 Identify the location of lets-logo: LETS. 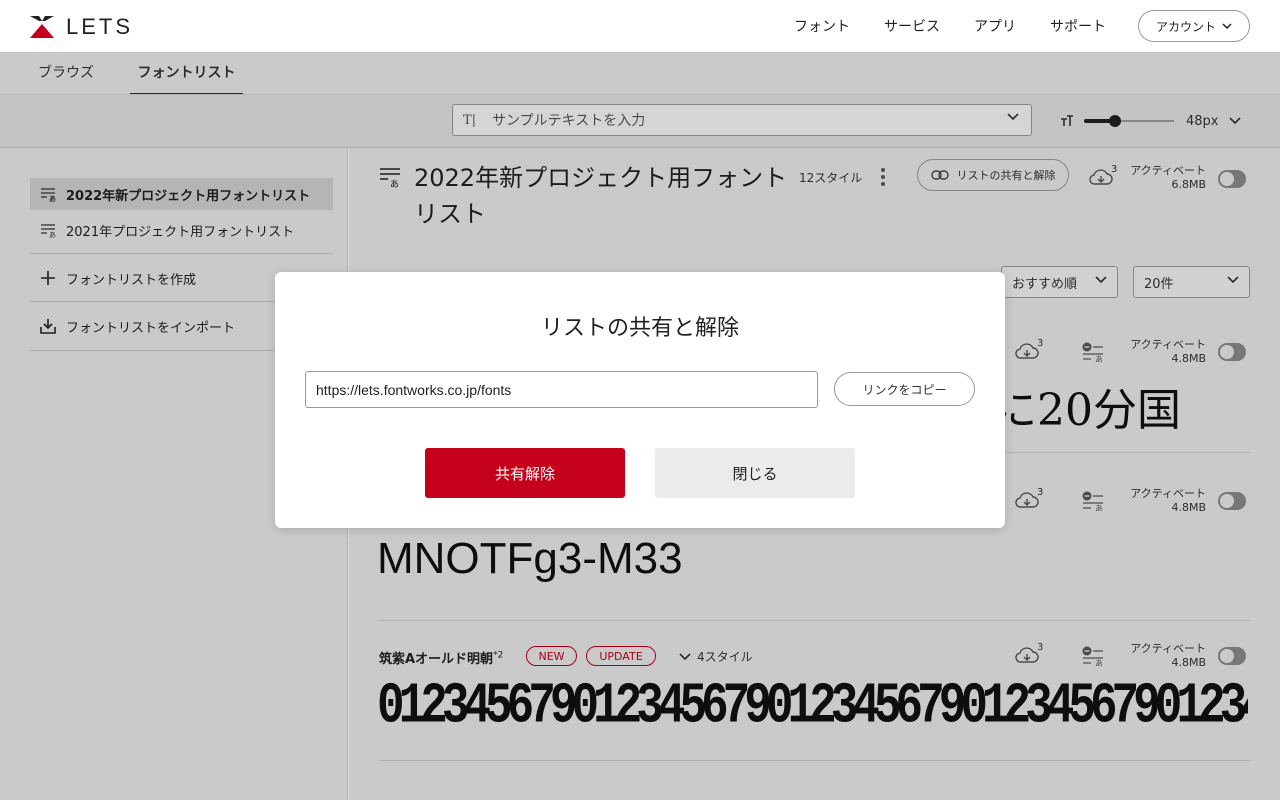
(81, 27).